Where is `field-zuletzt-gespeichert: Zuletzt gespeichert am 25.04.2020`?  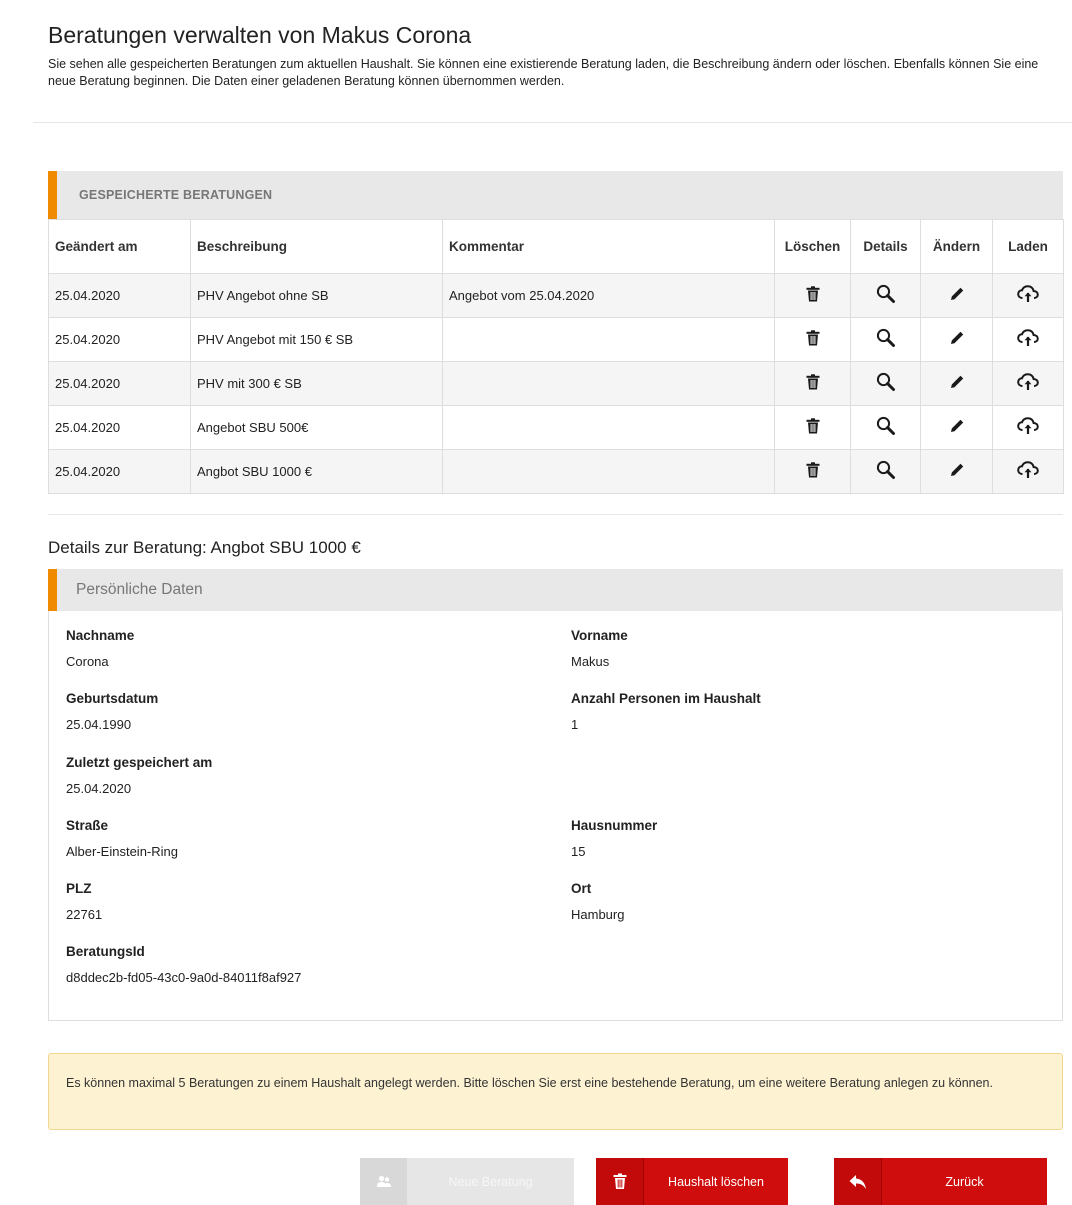
field-zuletzt-gespeichert: Zuletzt gespeichert am 25.04.2020 is located at coordinates (139, 775).